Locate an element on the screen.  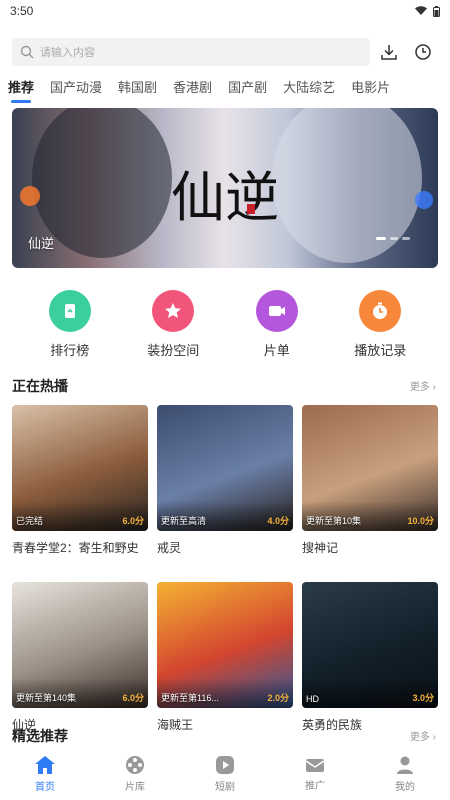
tab-domestic-anime: 国产动漫 is located at coordinates (76, 88).